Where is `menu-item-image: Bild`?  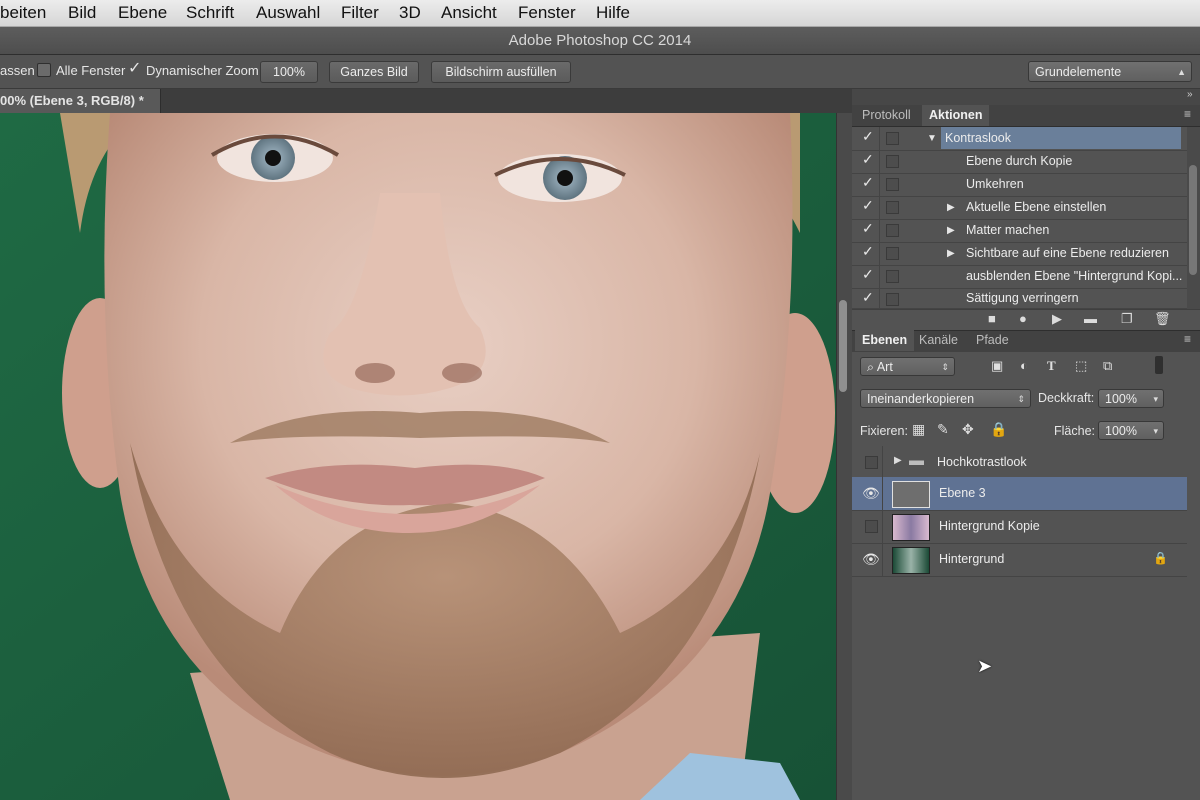 menu-item-image: Bild is located at coordinates (82, 13).